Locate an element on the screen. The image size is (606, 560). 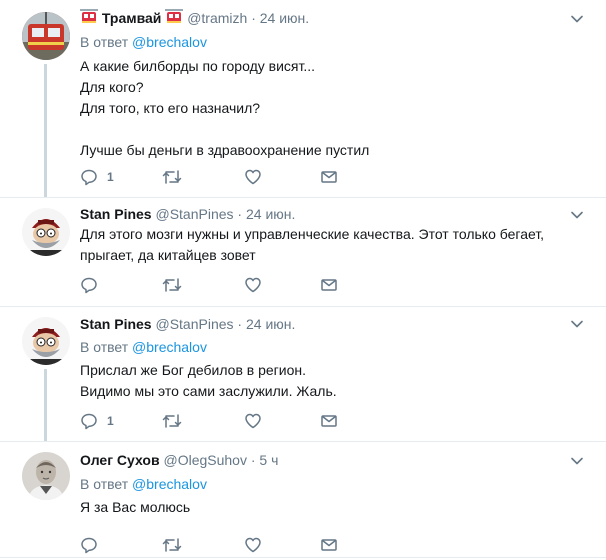
text-line: Лучше бы деньги в здравоохранение пустил is located at coordinates (225, 150).